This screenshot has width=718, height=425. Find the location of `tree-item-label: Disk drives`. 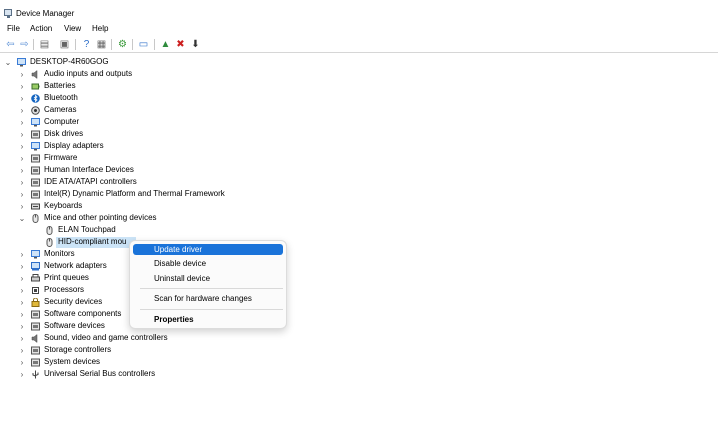

tree-item-label: Disk drives is located at coordinates (64, 133).